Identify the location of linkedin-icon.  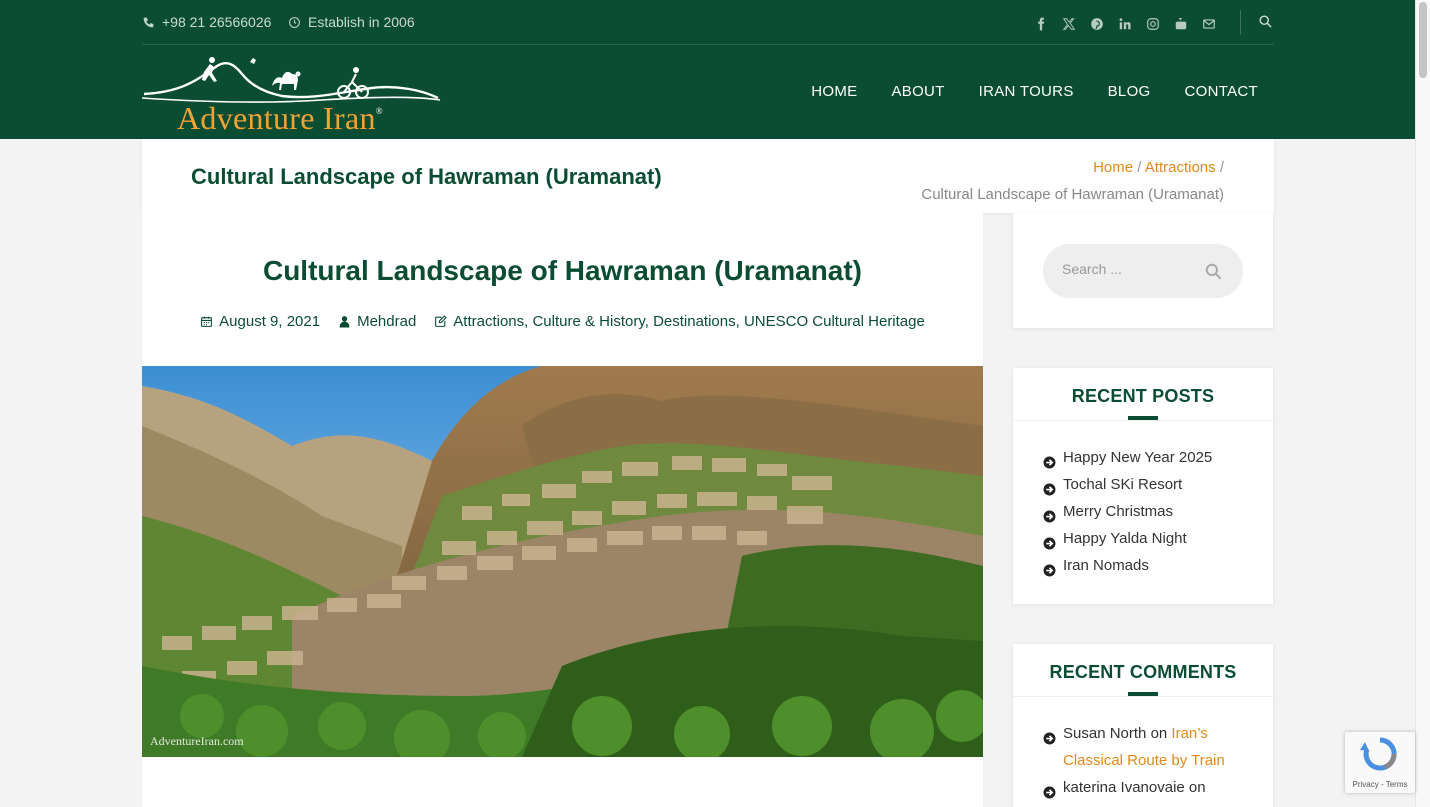
(1125, 23).